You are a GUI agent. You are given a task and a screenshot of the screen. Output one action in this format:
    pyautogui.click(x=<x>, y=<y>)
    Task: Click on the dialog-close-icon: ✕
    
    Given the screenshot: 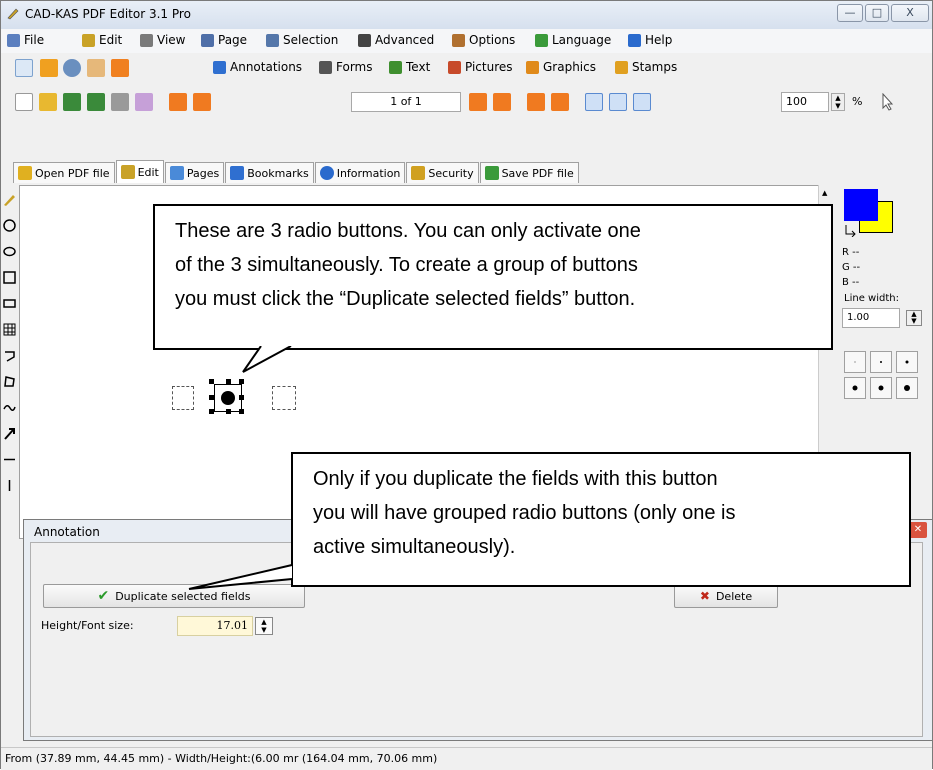 What is the action you would take?
    pyautogui.click(x=918, y=530)
    